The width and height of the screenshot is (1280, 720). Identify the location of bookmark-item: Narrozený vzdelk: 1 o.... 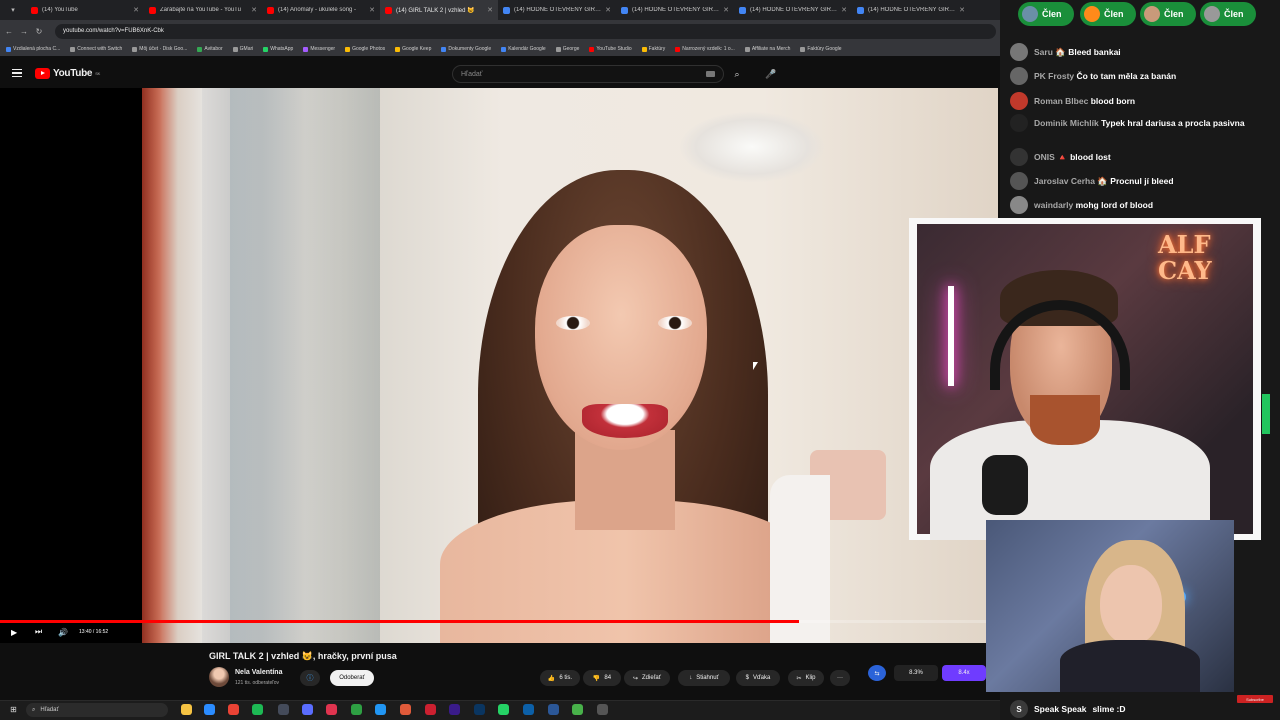
(705, 49).